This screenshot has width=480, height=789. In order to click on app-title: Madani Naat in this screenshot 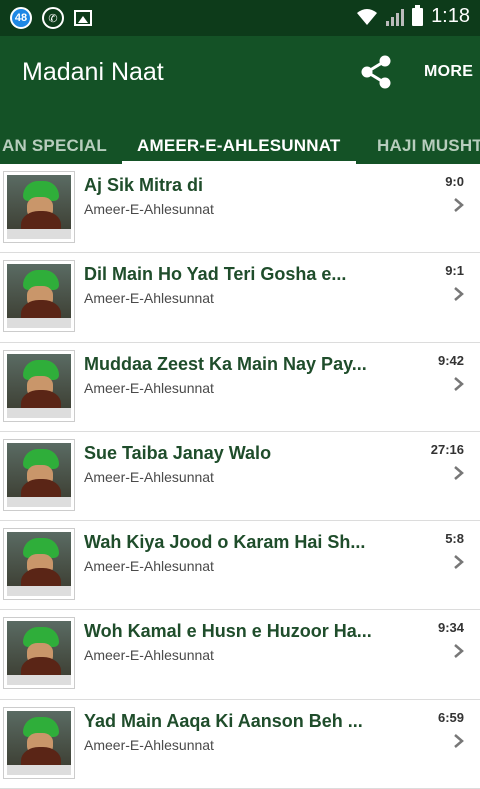, I will do `click(93, 72)`.